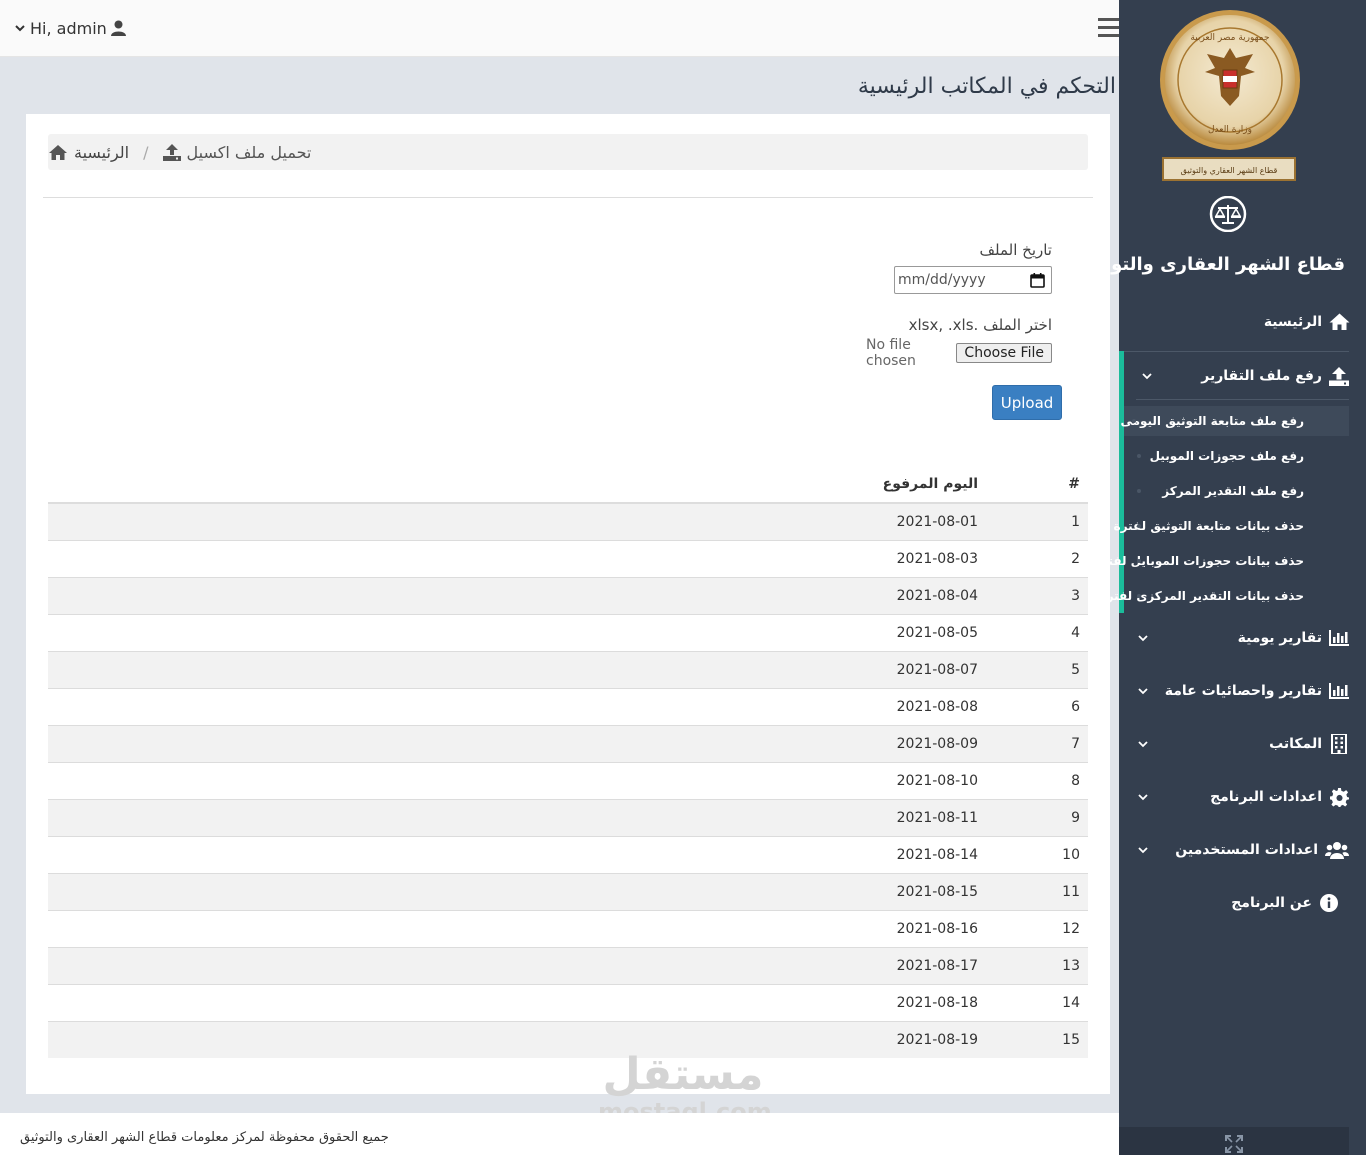 This screenshot has height=1155, width=1366. I want to click on row-date: 2021-08-09, so click(888, 743).